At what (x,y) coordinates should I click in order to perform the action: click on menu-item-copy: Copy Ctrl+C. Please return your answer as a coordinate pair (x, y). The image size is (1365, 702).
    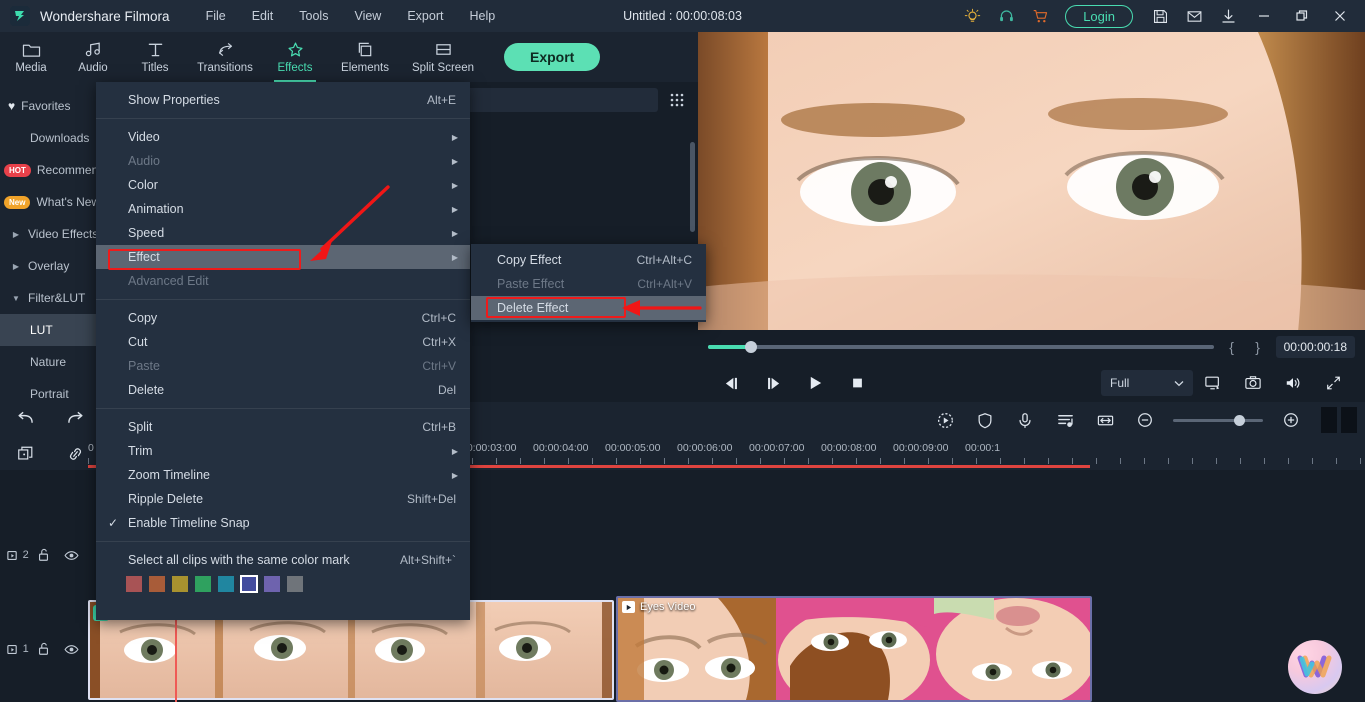
    Looking at the image, I should click on (283, 318).